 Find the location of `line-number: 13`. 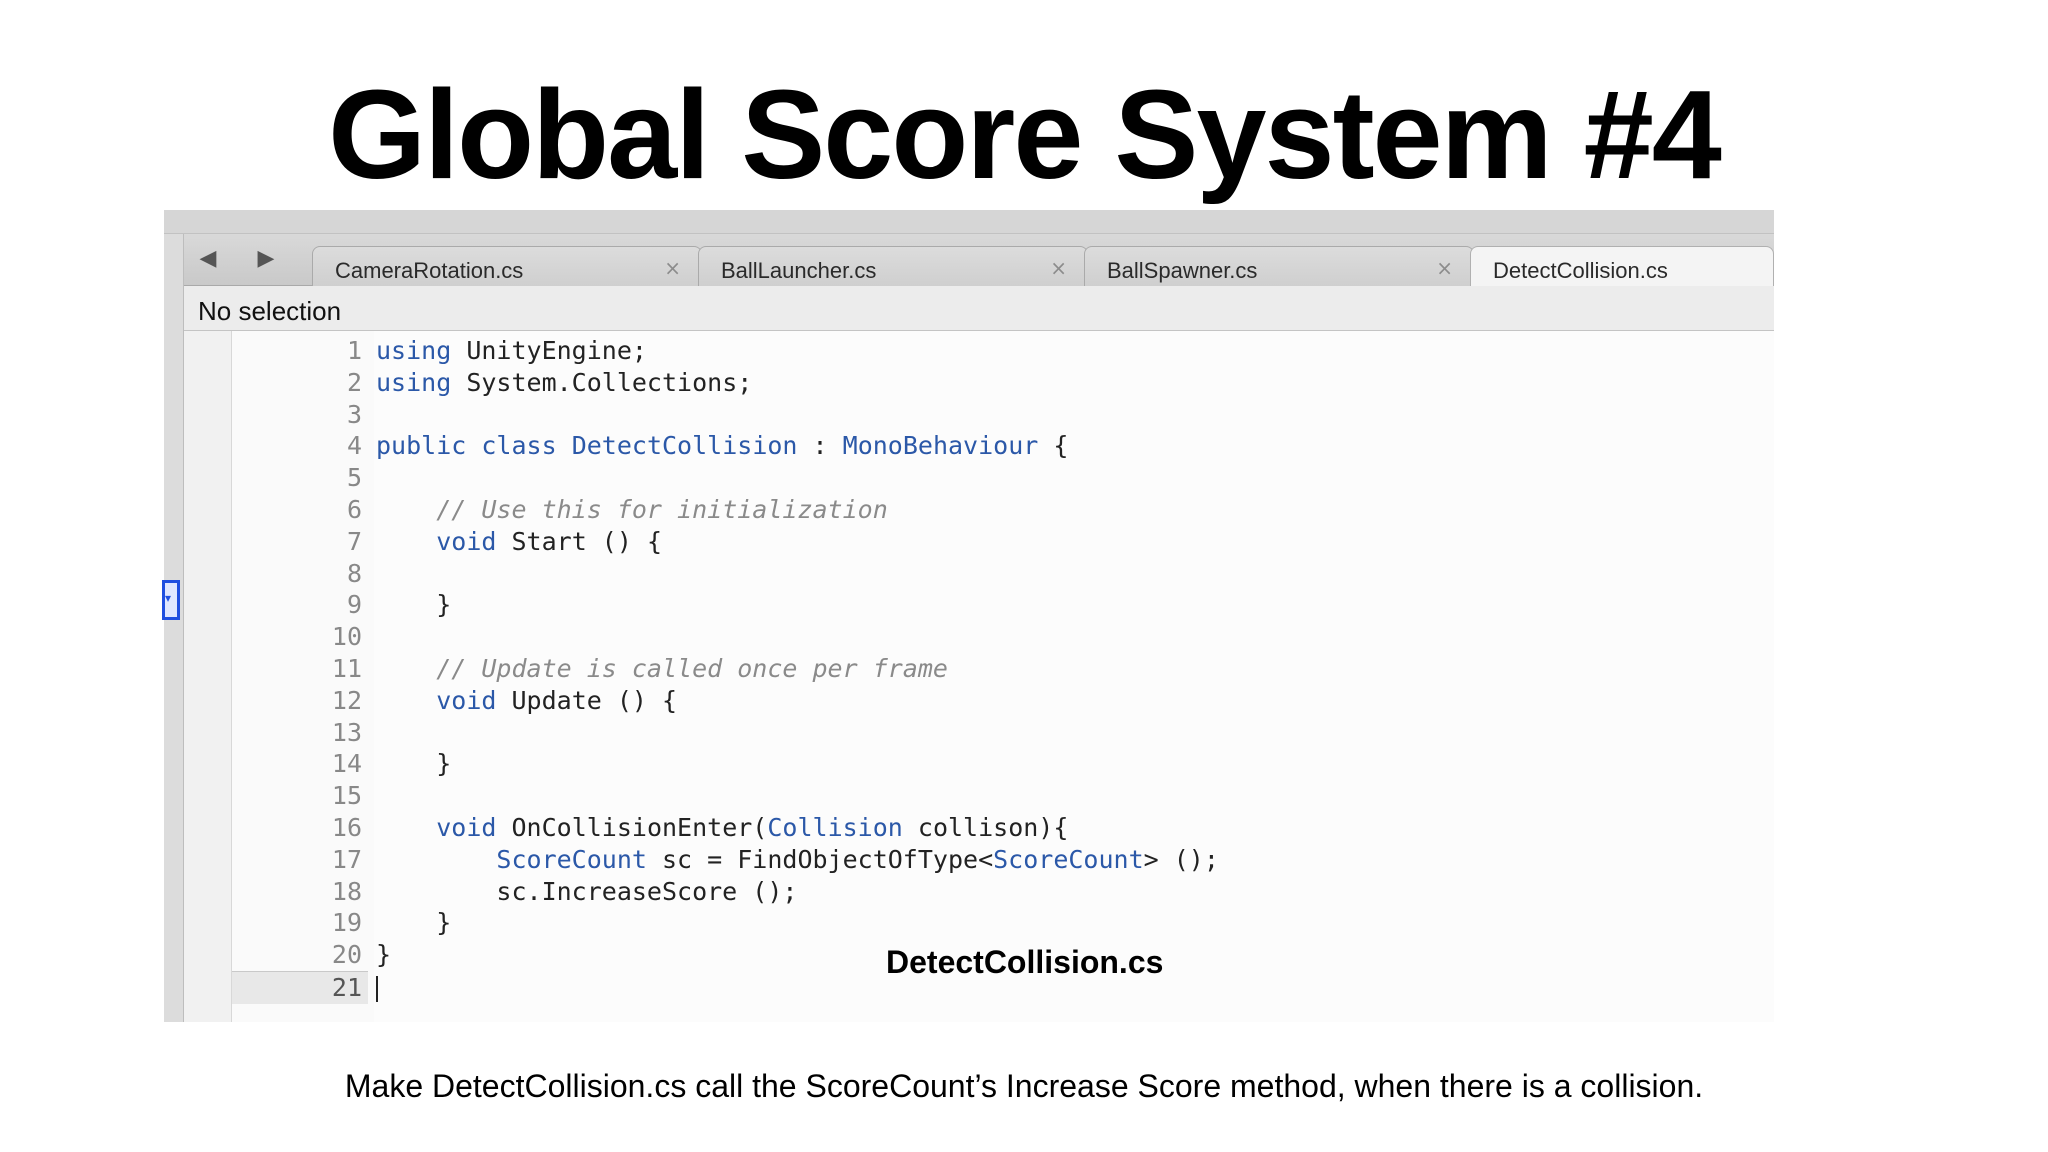

line-number: 13 is located at coordinates (346, 732).